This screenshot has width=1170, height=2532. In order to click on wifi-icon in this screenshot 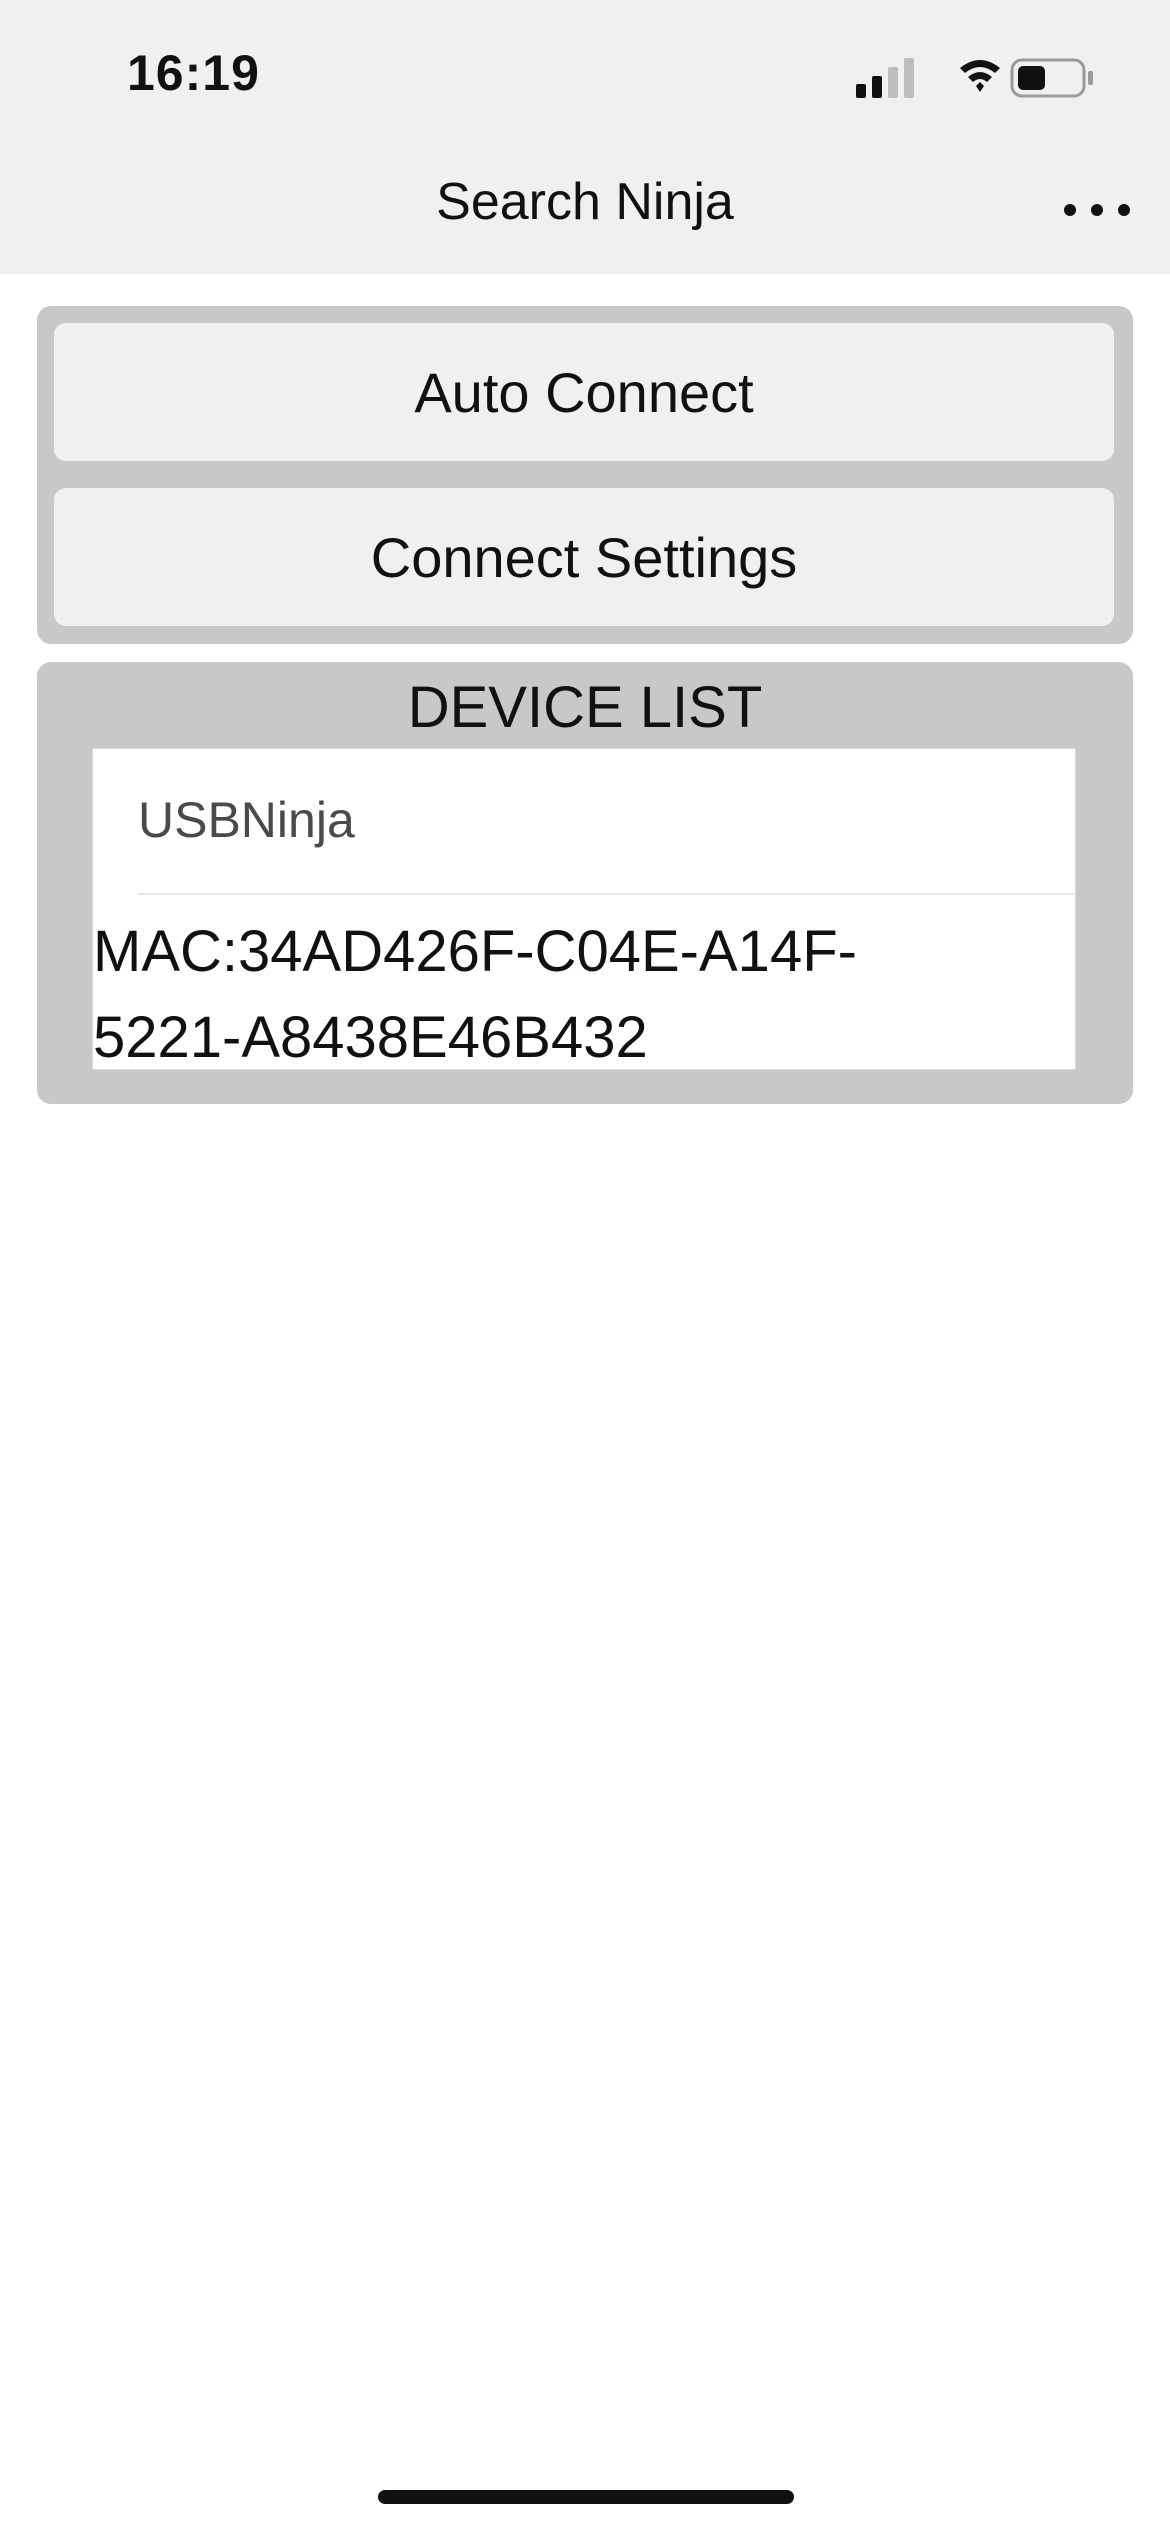, I will do `click(980, 76)`.